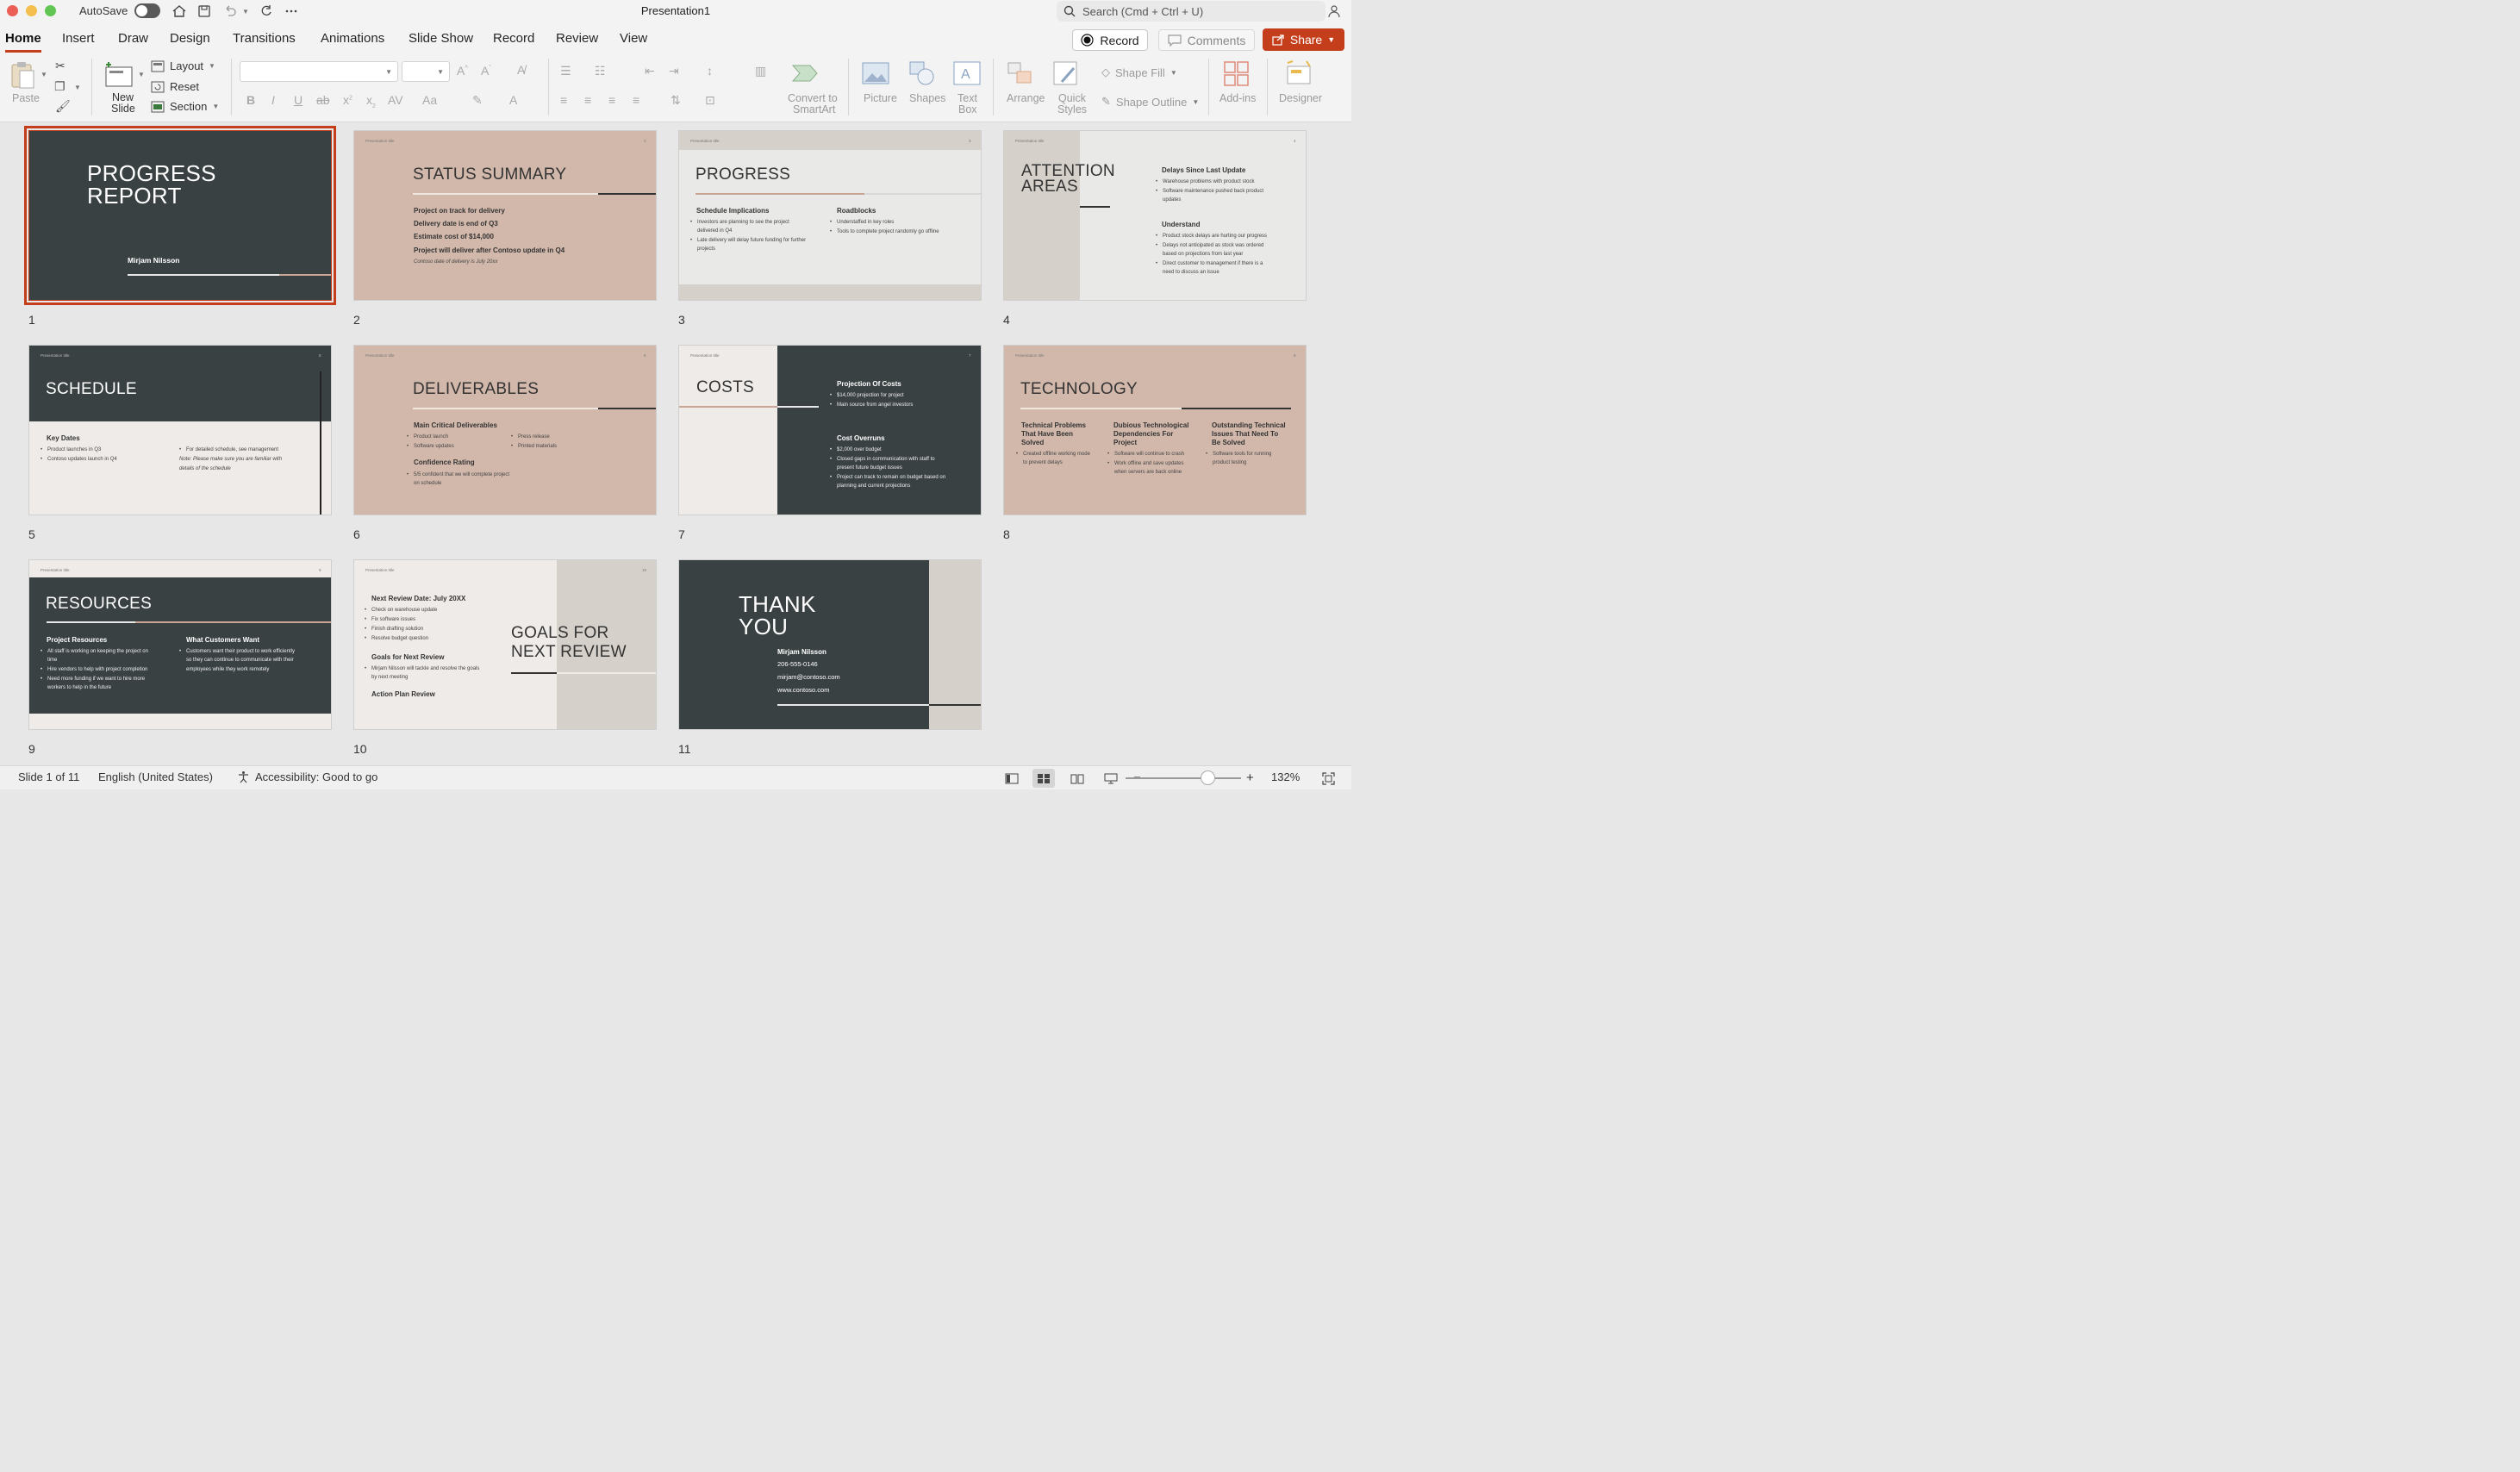 The width and height of the screenshot is (2520, 1472). What do you see at coordinates (1304, 39) in the screenshot?
I see `share-button: Share ▼` at bounding box center [1304, 39].